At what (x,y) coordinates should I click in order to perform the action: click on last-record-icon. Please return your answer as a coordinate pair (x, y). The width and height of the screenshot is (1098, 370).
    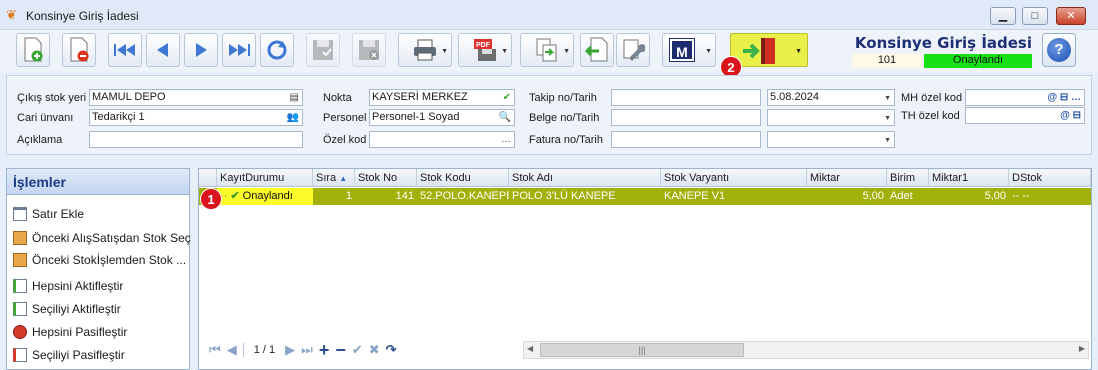
    Looking at the image, I should click on (239, 50).